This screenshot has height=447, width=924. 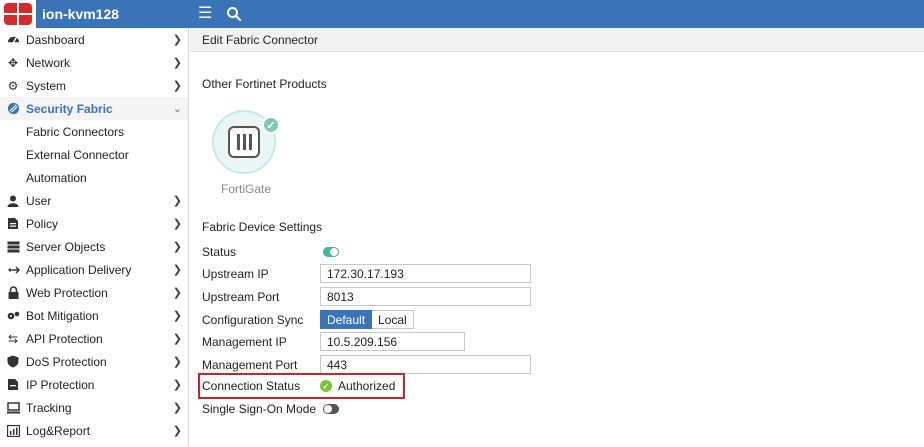 What do you see at coordinates (49, 407) in the screenshot?
I see `sidebar-item-label: Tracking` at bounding box center [49, 407].